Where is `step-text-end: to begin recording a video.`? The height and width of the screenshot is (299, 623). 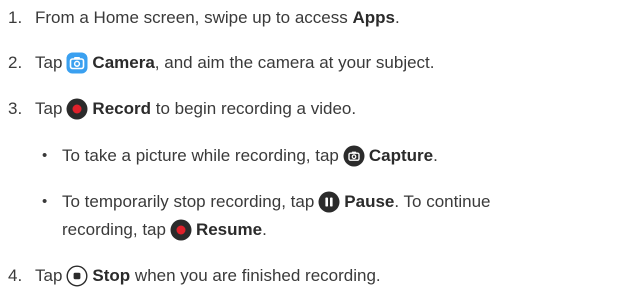
step-text-end: to begin recording a video. is located at coordinates (254, 108).